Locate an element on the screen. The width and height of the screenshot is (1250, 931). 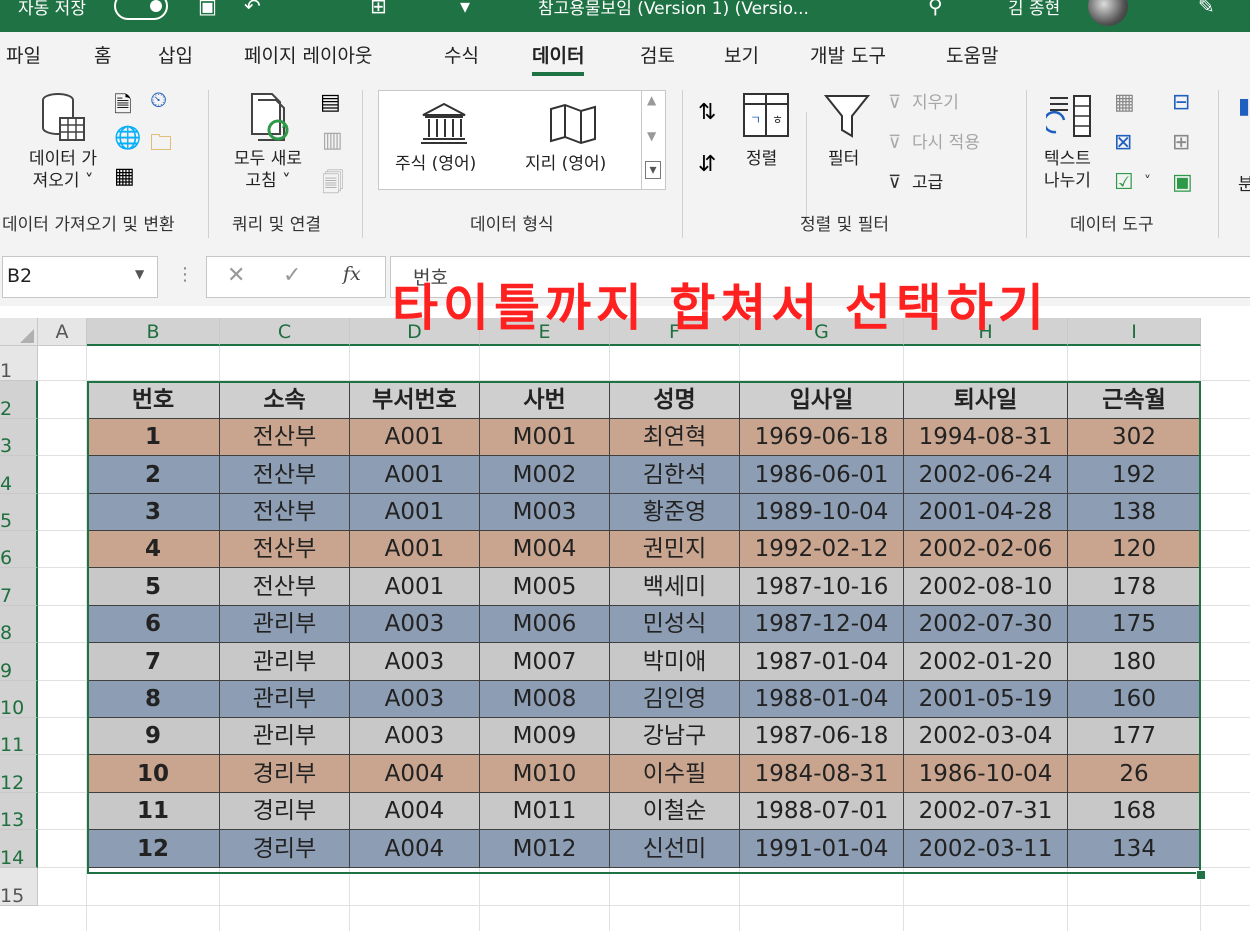
name-box: B2 ▼ is located at coordinates (80, 277).